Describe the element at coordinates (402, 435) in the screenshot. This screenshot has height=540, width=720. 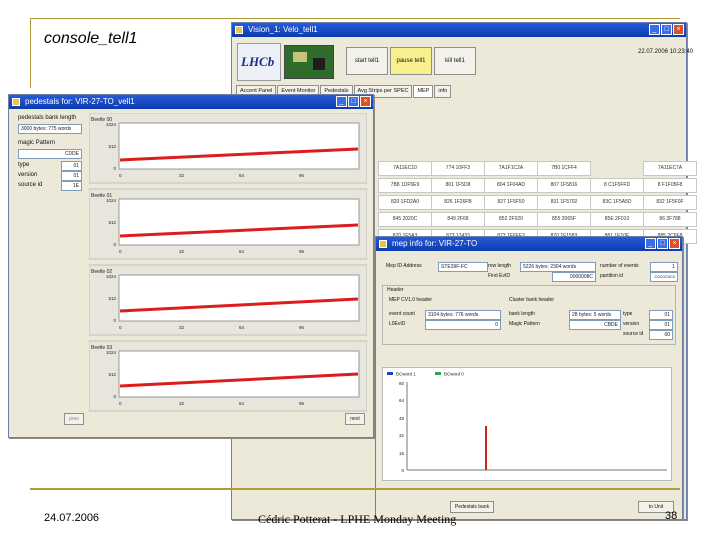
I see `y-tick-label: 32` at that location.